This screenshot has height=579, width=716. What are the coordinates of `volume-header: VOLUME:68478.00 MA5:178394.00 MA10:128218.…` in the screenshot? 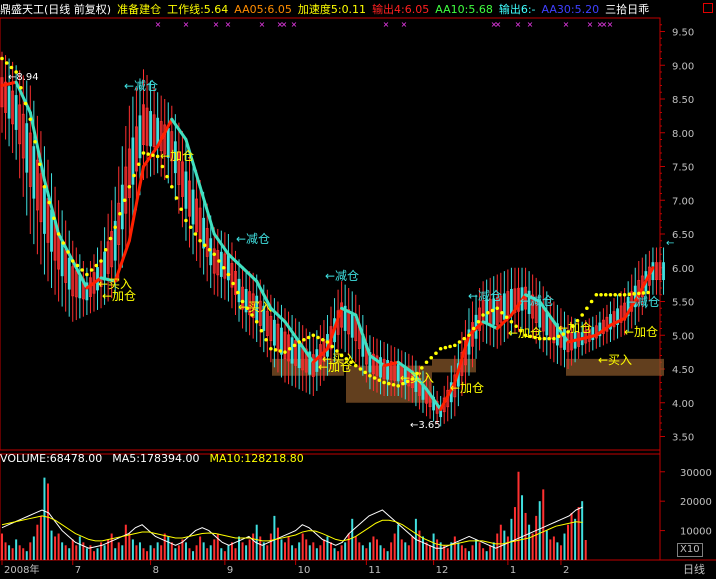 It's located at (157, 459).